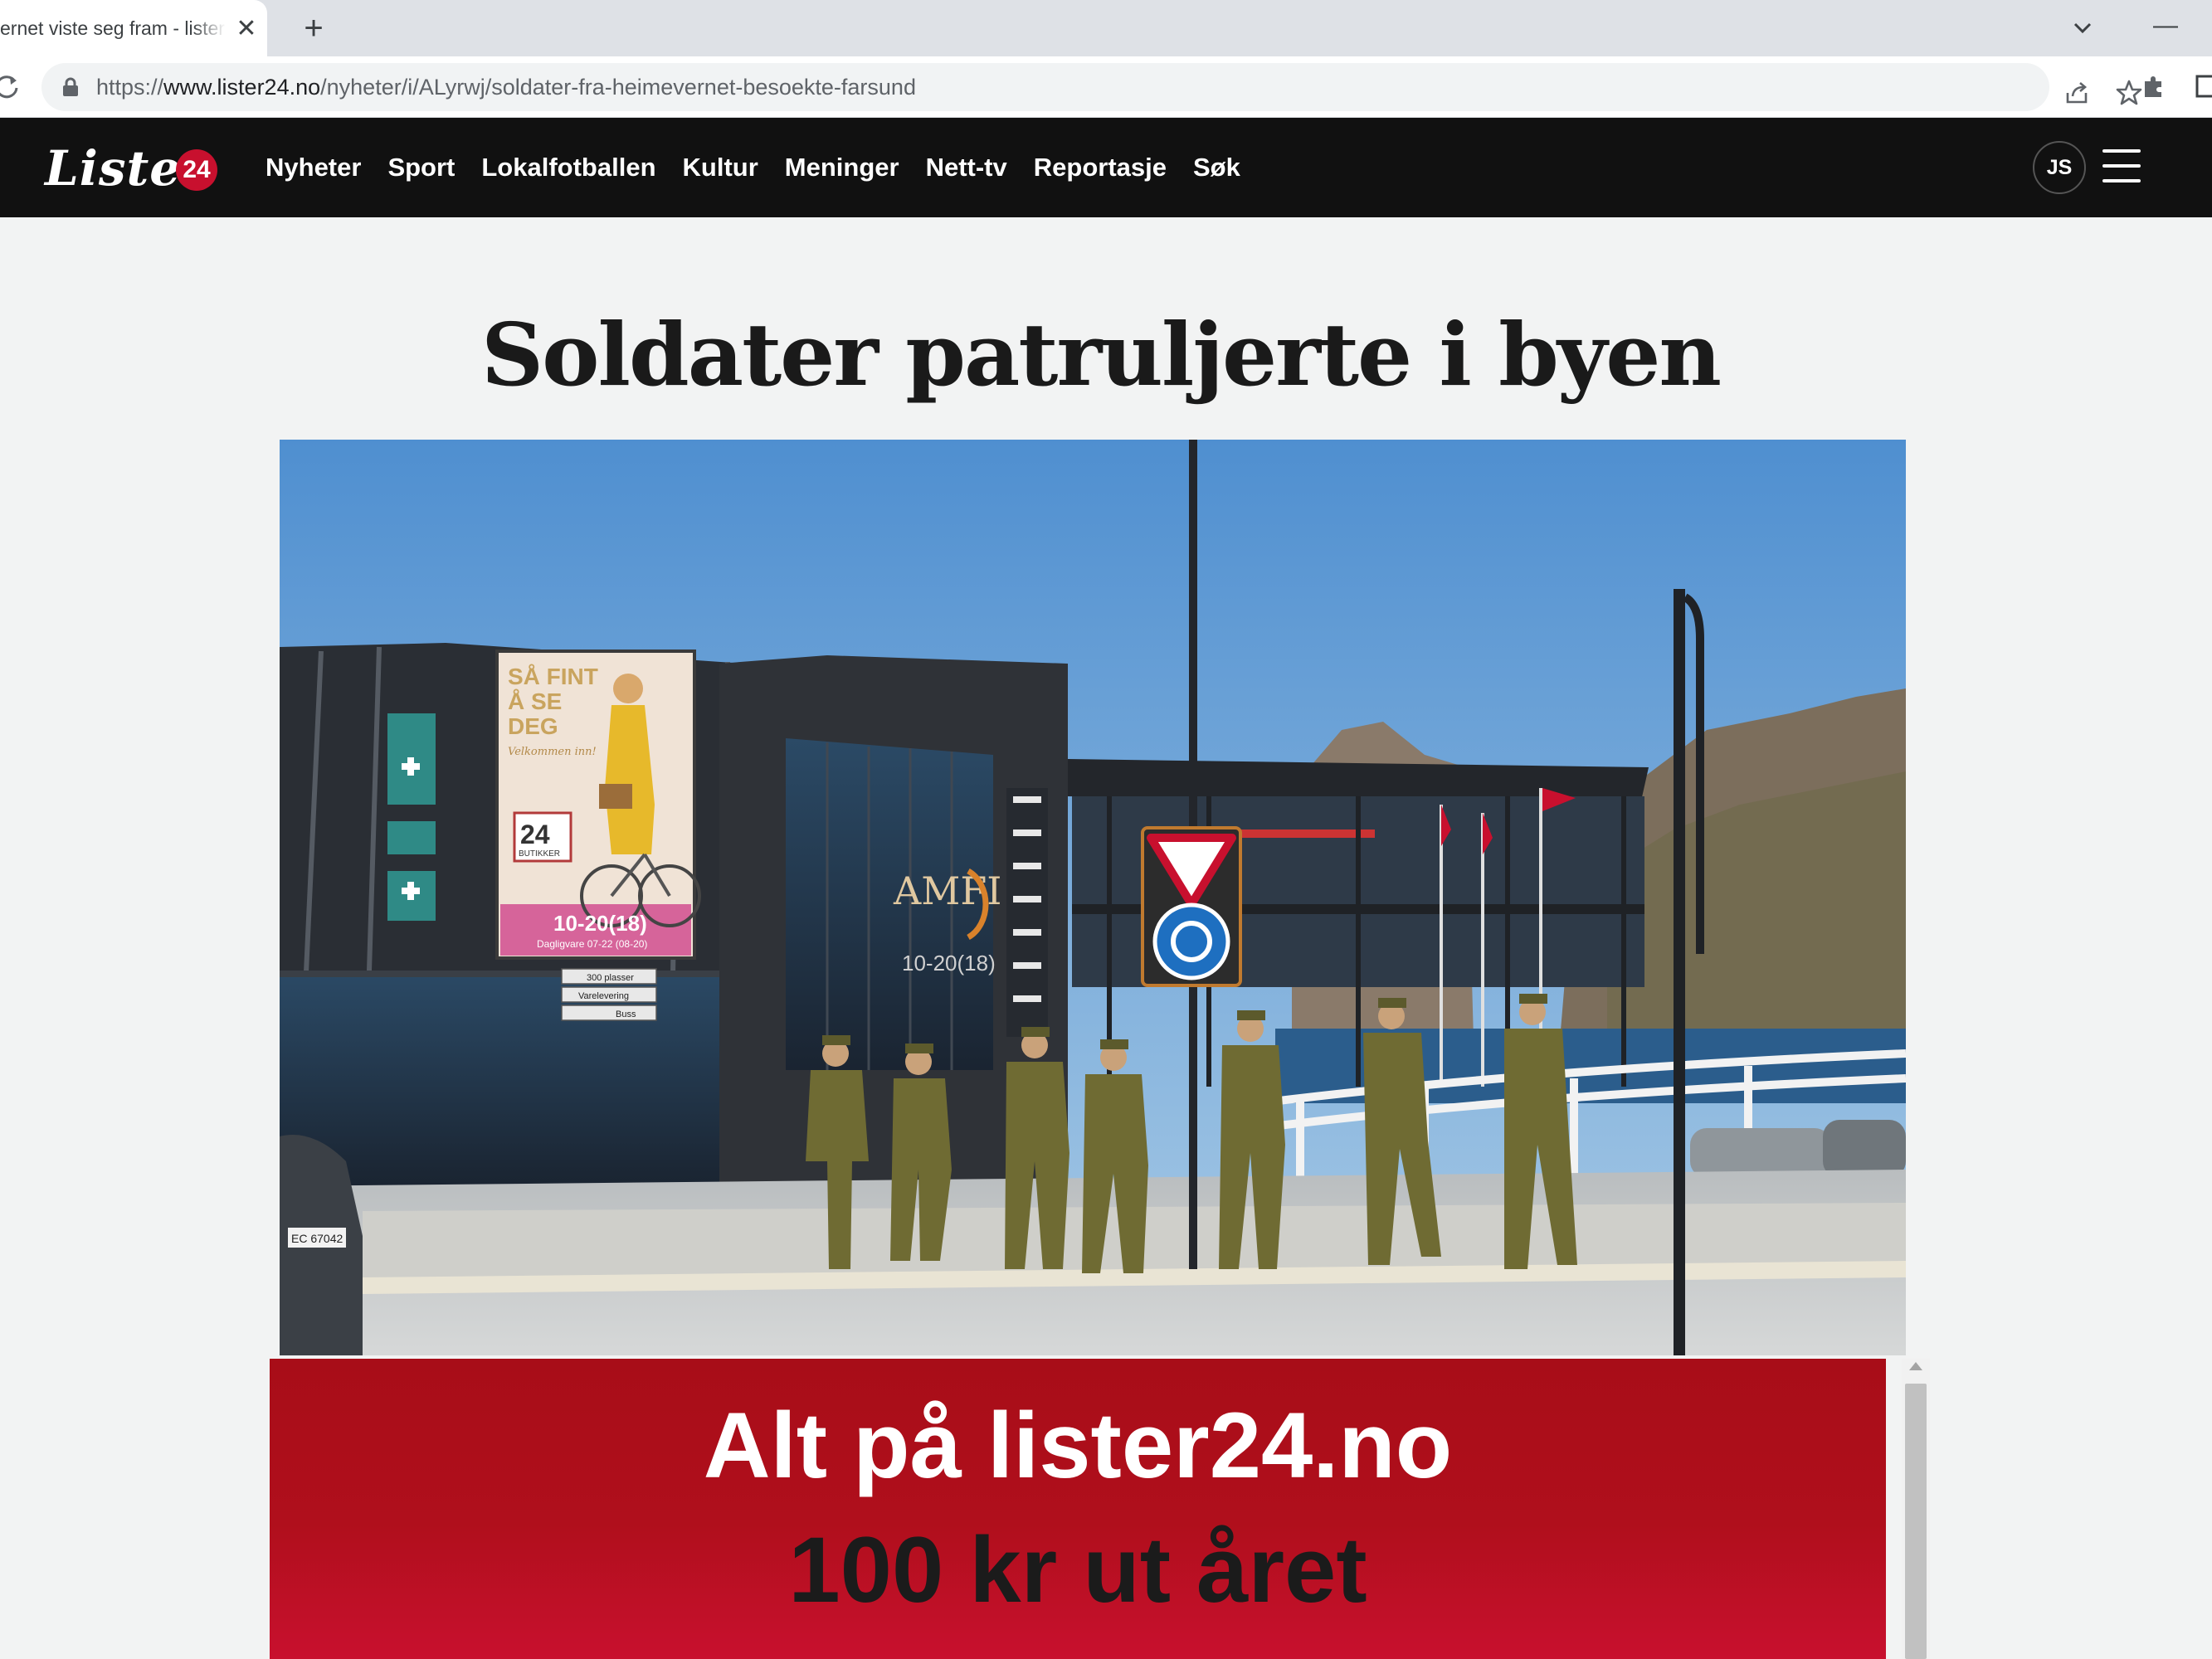  I want to click on nav-item-sport: Sport, so click(421, 167).